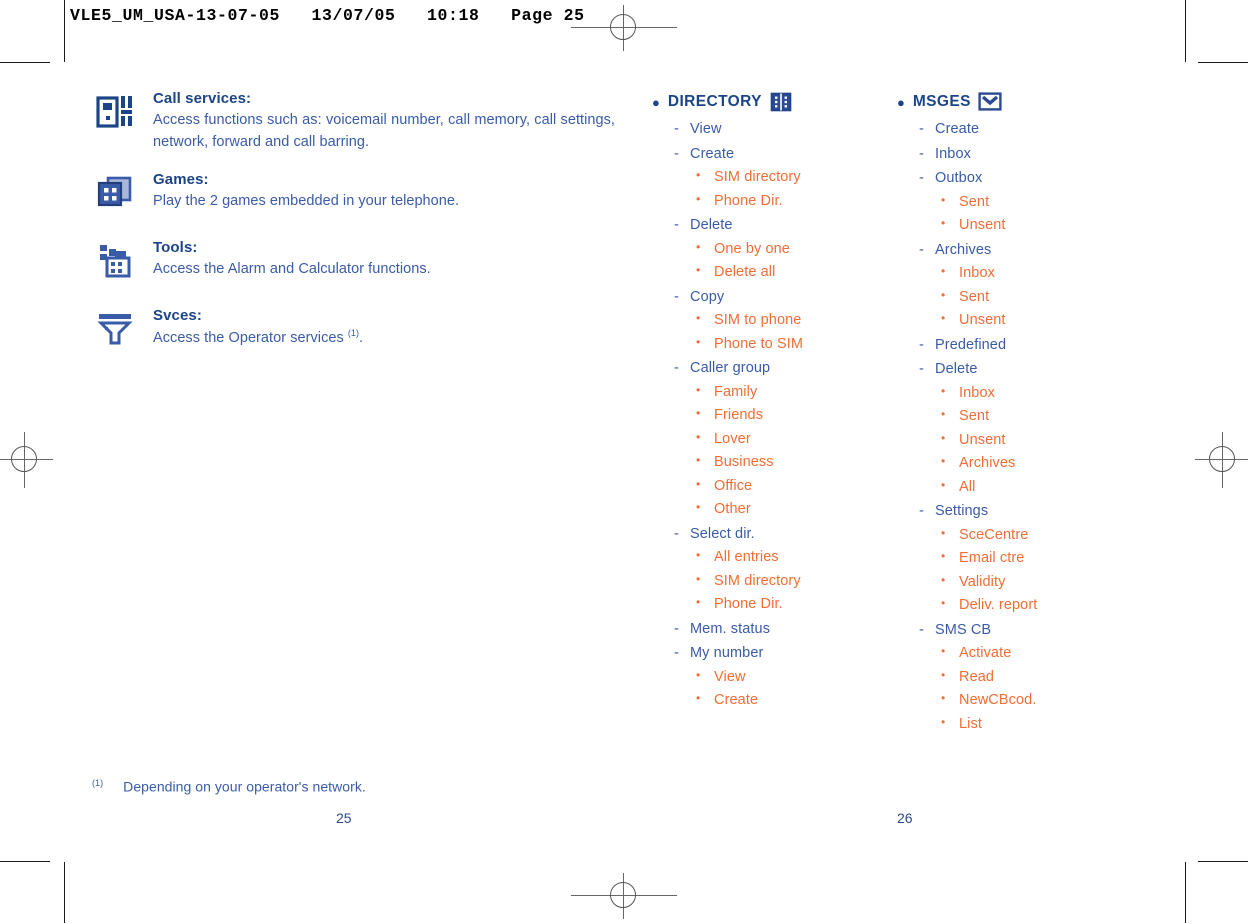 The image size is (1248, 924). Describe the element at coordinates (202, 98) in the screenshot. I see `feature-title: Call services:` at that location.